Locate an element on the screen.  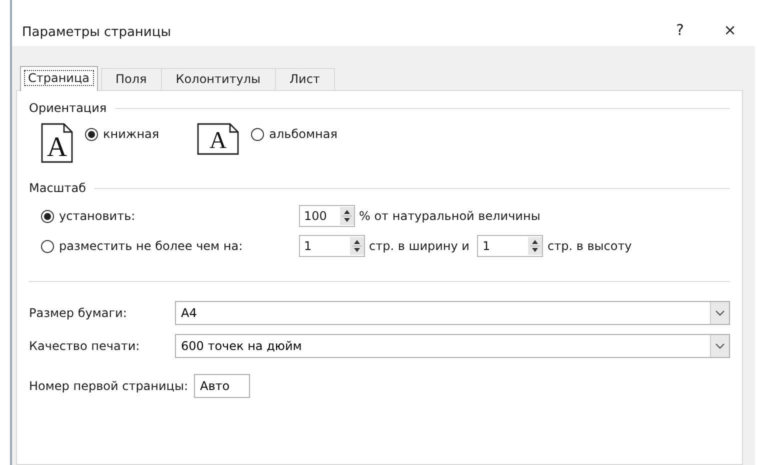
dropdown: 600 точек на дюйм is located at coordinates (452, 346).